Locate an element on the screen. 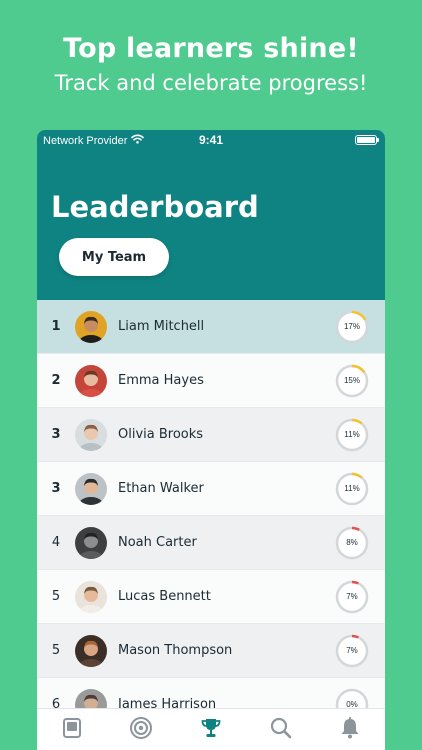 The width and height of the screenshot is (422, 750). tab-target is located at coordinates (141, 730).